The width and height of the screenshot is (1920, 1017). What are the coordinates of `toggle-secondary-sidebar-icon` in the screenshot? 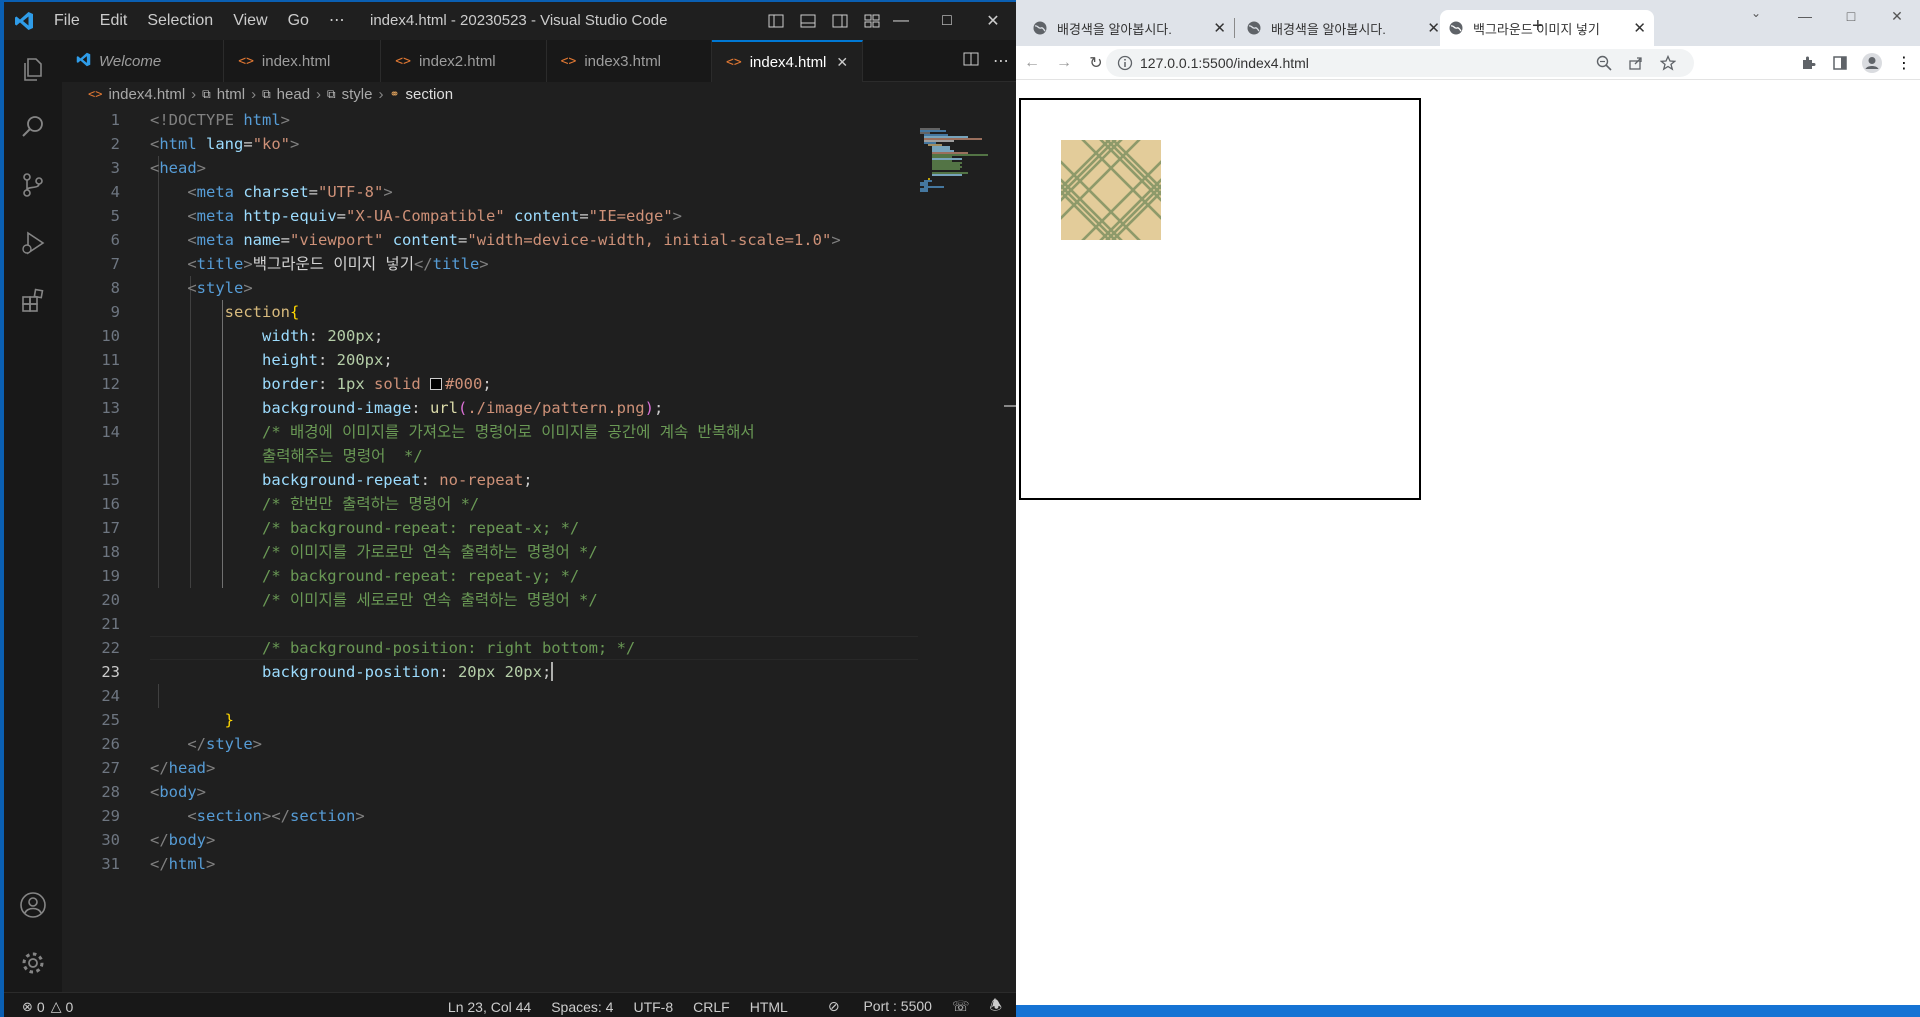 It's located at (840, 21).